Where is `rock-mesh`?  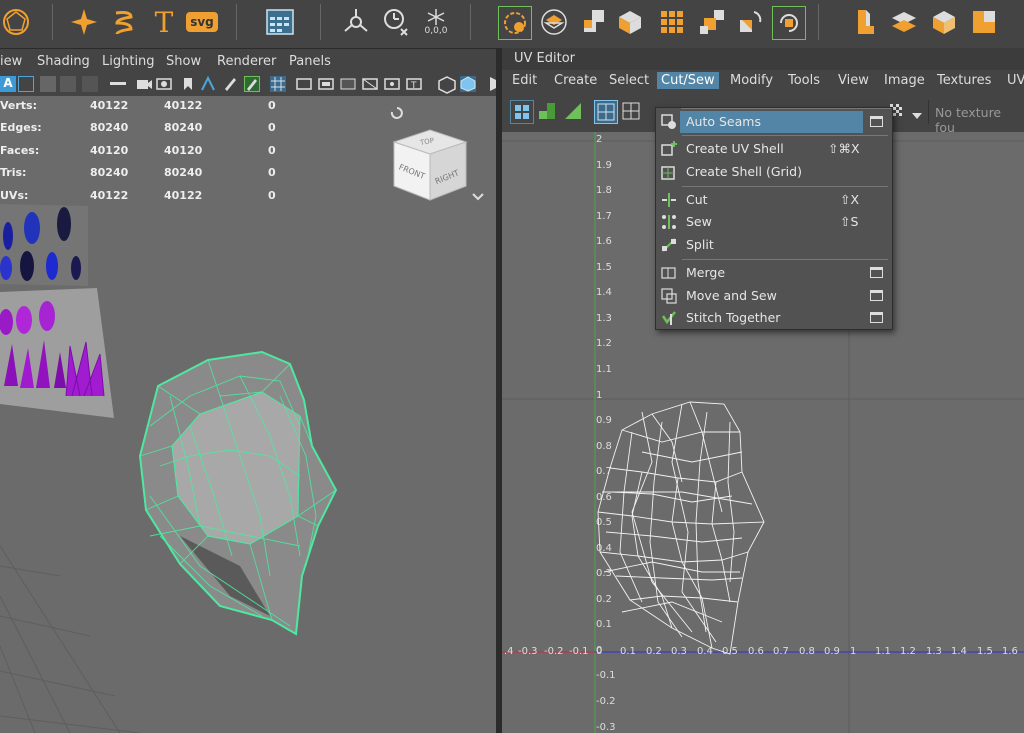 rock-mesh is located at coordinates (238, 493).